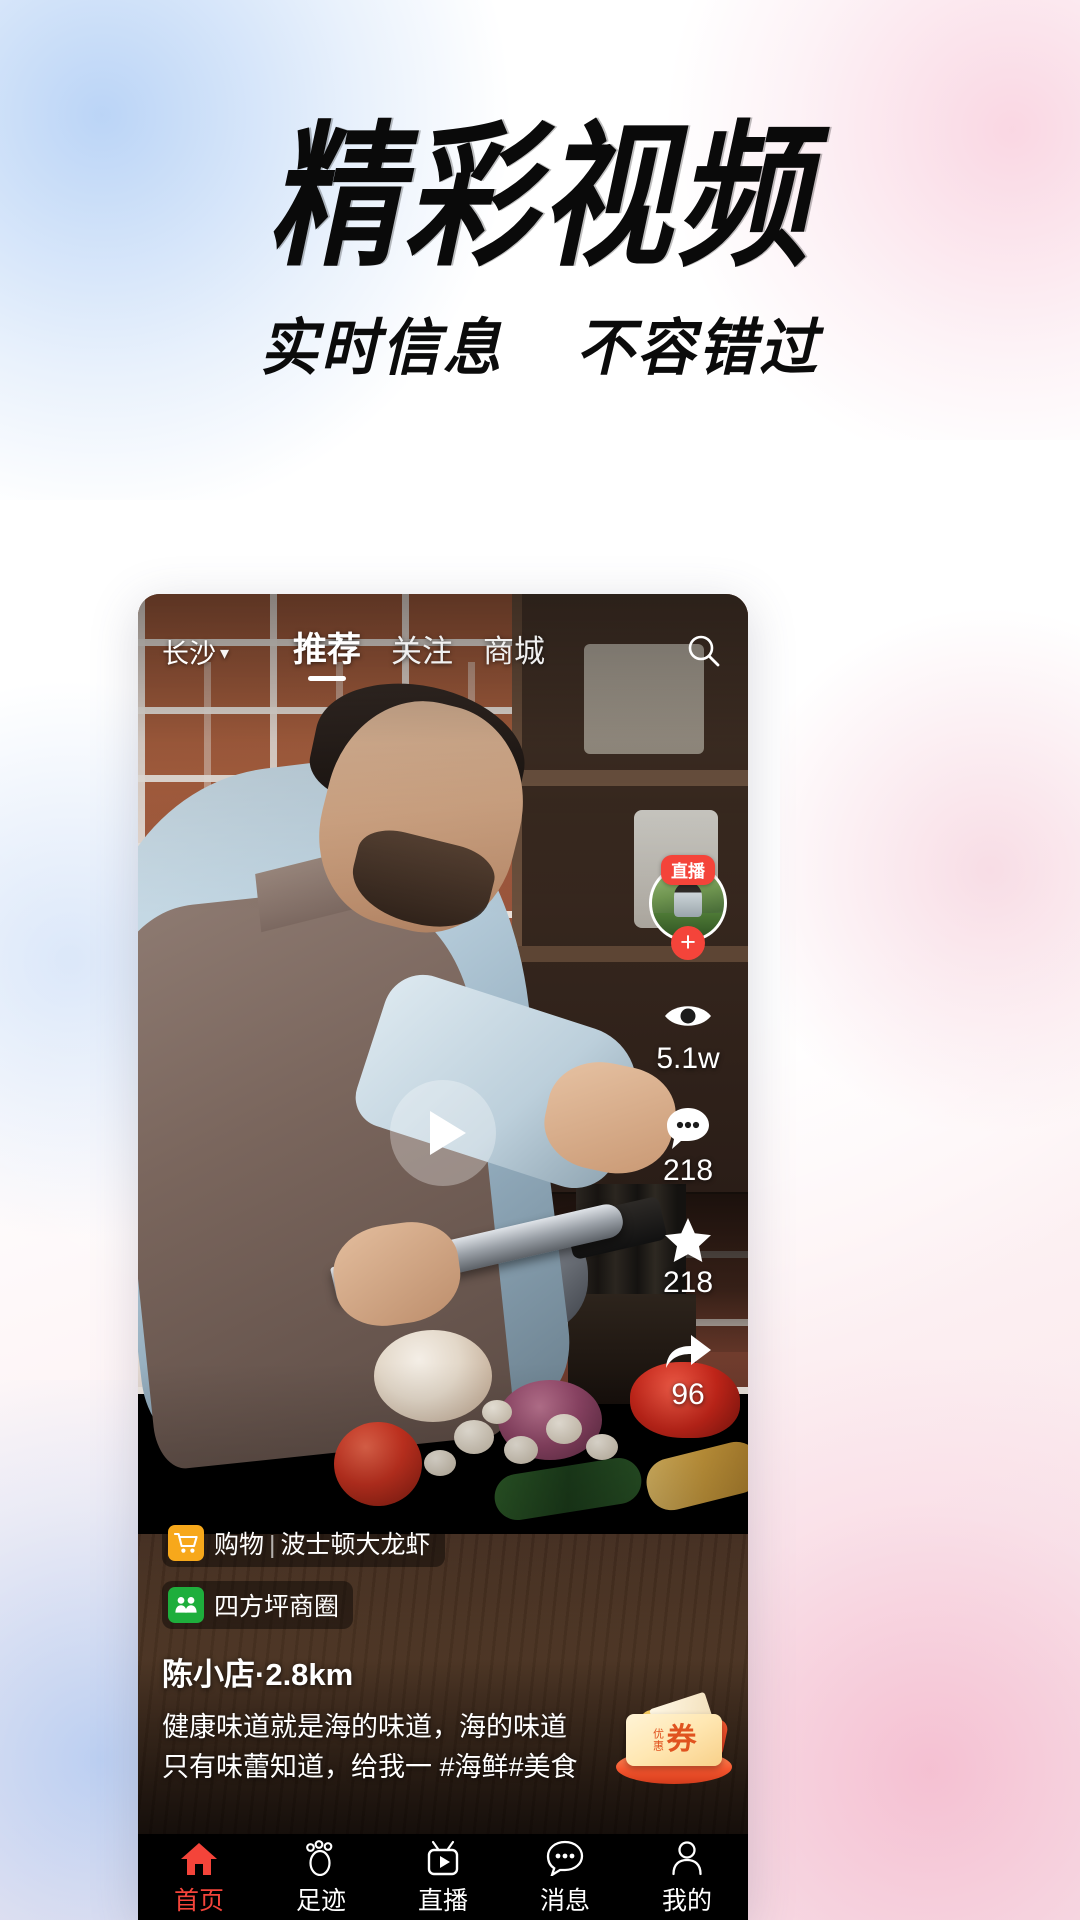  What do you see at coordinates (681, 1739) in the screenshot?
I see `coupon-ticket-big-label: 券` at bounding box center [681, 1739].